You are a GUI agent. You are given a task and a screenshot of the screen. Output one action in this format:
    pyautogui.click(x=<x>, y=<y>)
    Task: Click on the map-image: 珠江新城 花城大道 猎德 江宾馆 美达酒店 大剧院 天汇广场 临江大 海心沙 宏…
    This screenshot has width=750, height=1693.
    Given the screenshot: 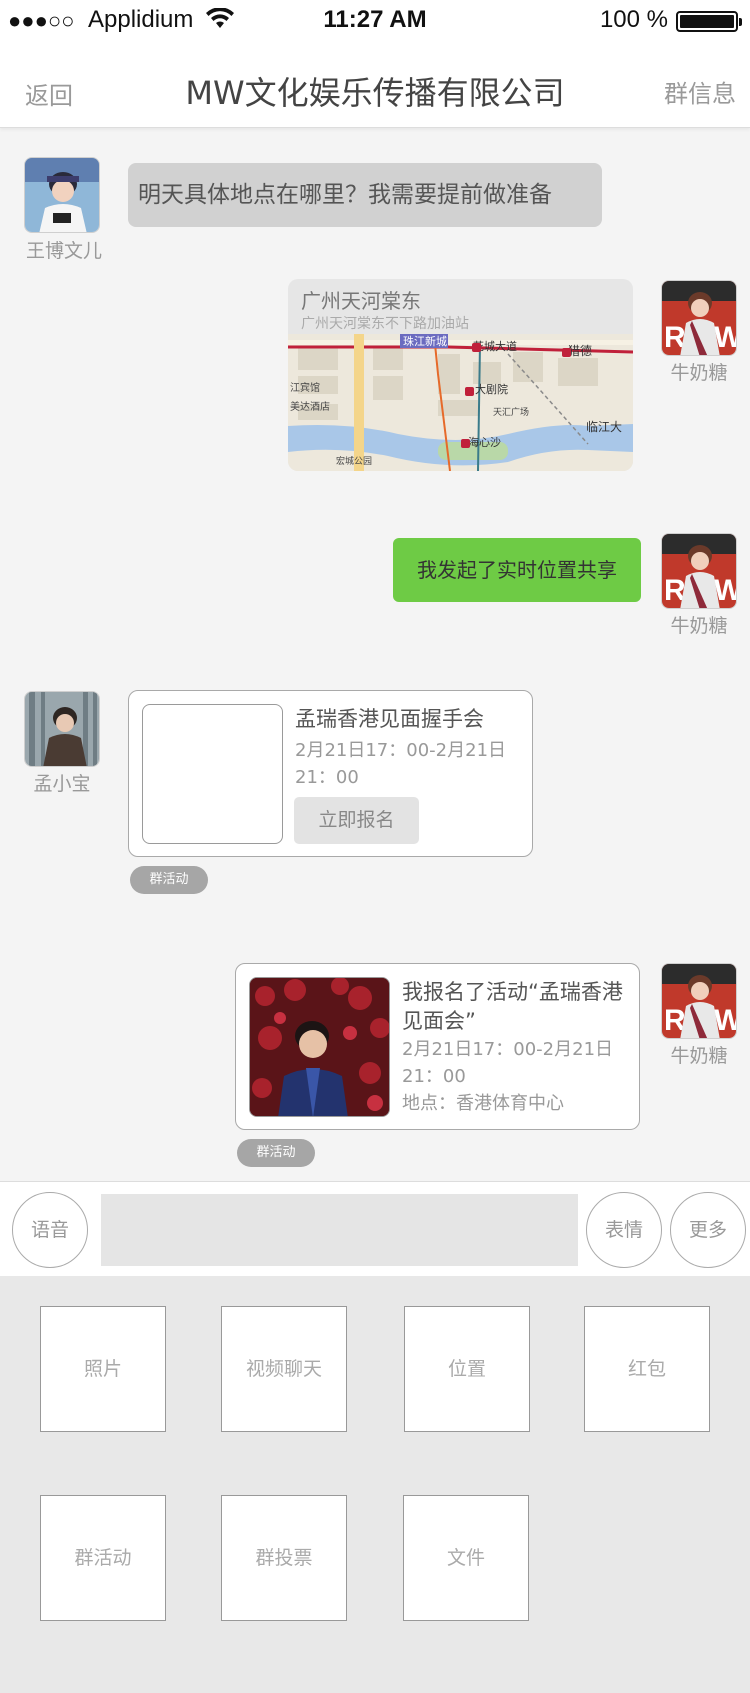 What is the action you would take?
    pyautogui.click(x=460, y=402)
    